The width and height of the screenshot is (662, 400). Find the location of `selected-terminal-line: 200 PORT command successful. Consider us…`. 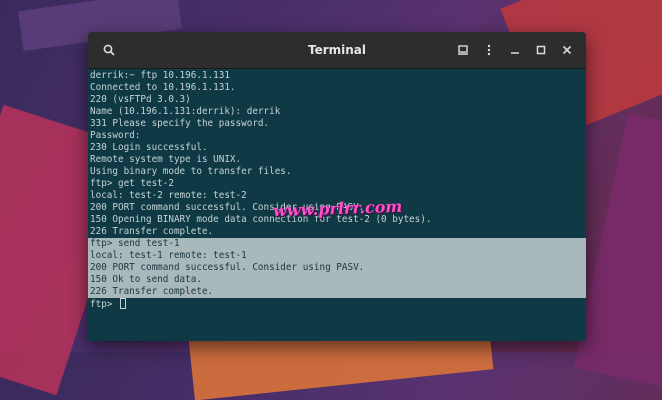

selected-terminal-line: 200 PORT command successful. Consider us… is located at coordinates (337, 268).